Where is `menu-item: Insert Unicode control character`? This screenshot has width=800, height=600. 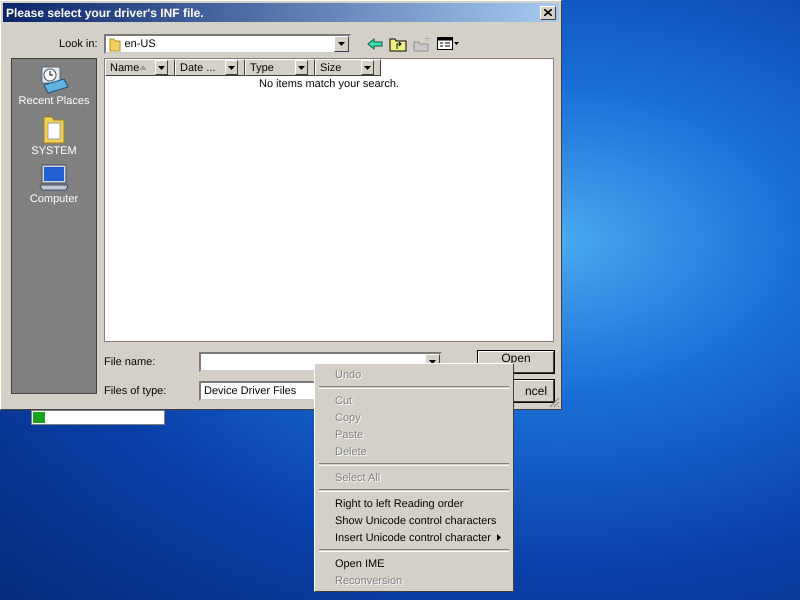
menu-item: Insert Unicode control character is located at coordinates (414, 537).